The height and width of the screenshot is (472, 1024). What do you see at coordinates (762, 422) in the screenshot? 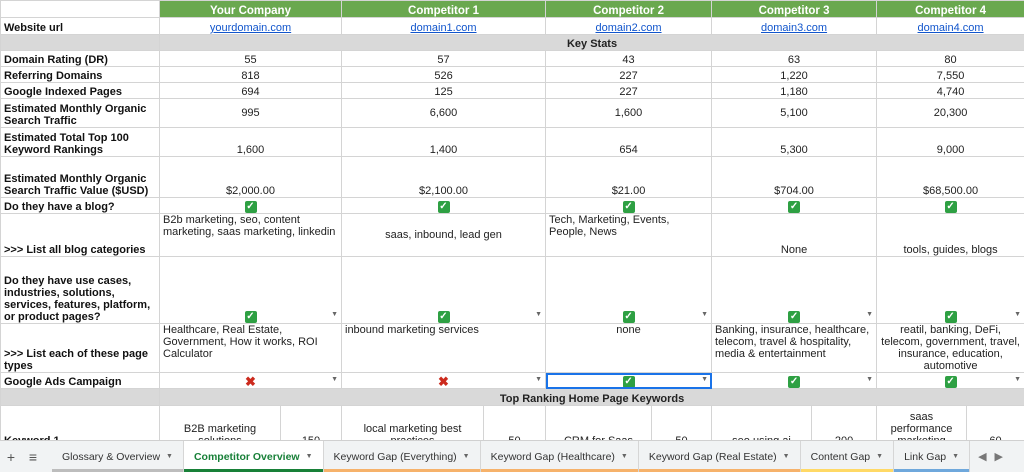
I see `keyword-cell: seo using ai` at bounding box center [762, 422].